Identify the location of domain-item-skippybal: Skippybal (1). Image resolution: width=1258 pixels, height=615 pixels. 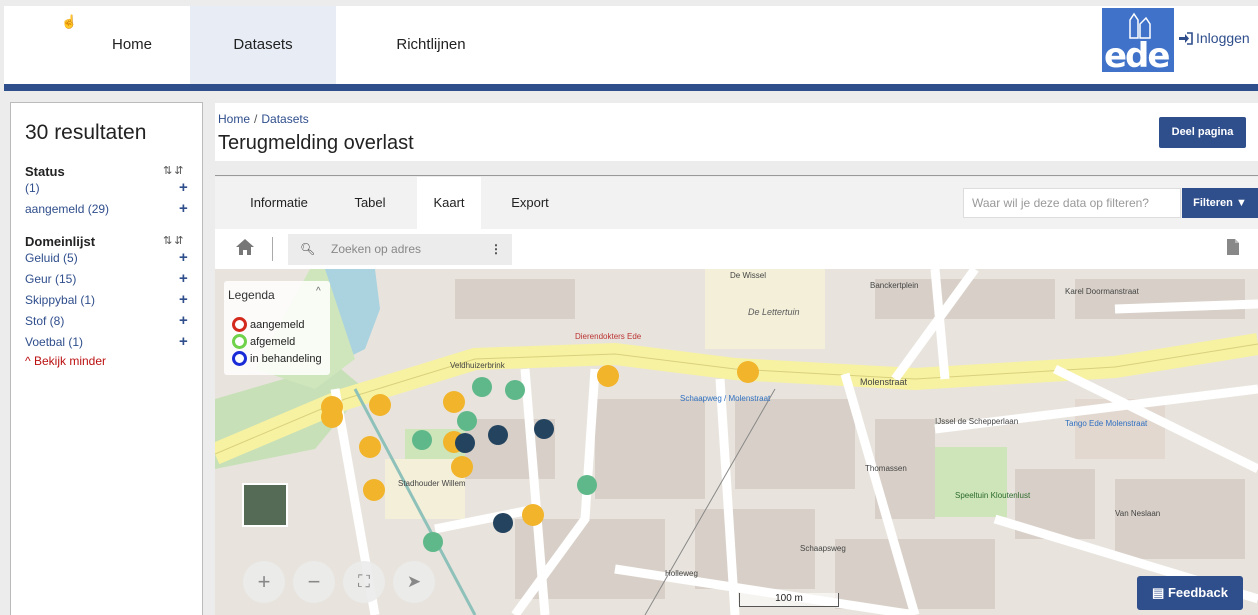
(60, 300).